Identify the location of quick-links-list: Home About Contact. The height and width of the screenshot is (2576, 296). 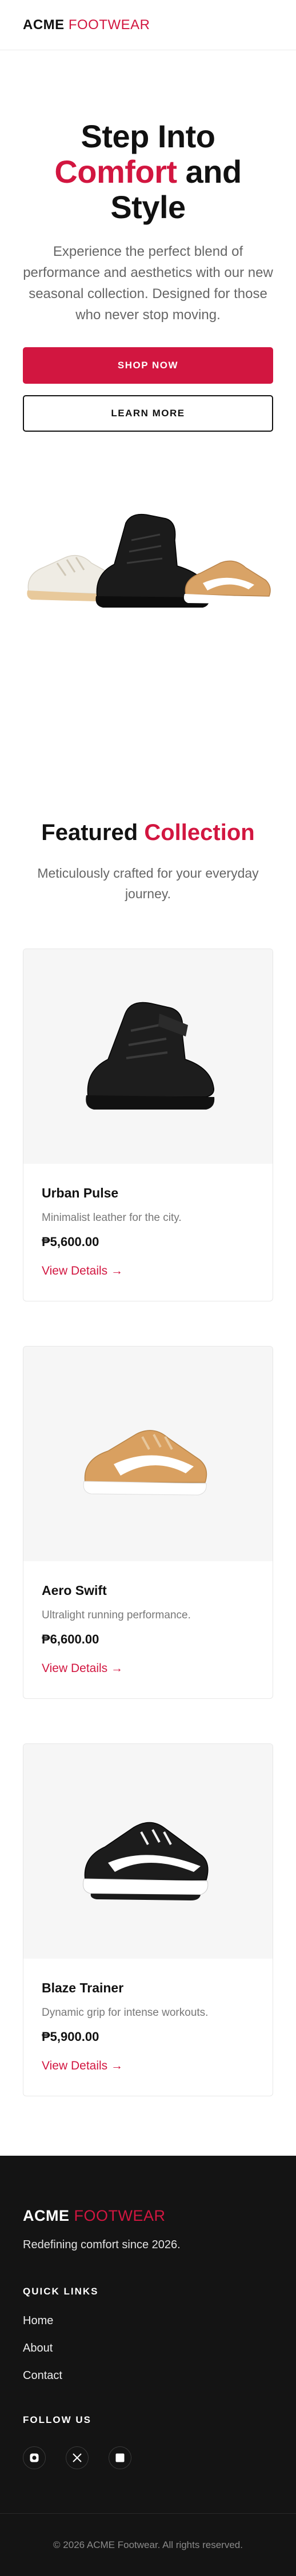
(148, 2348).